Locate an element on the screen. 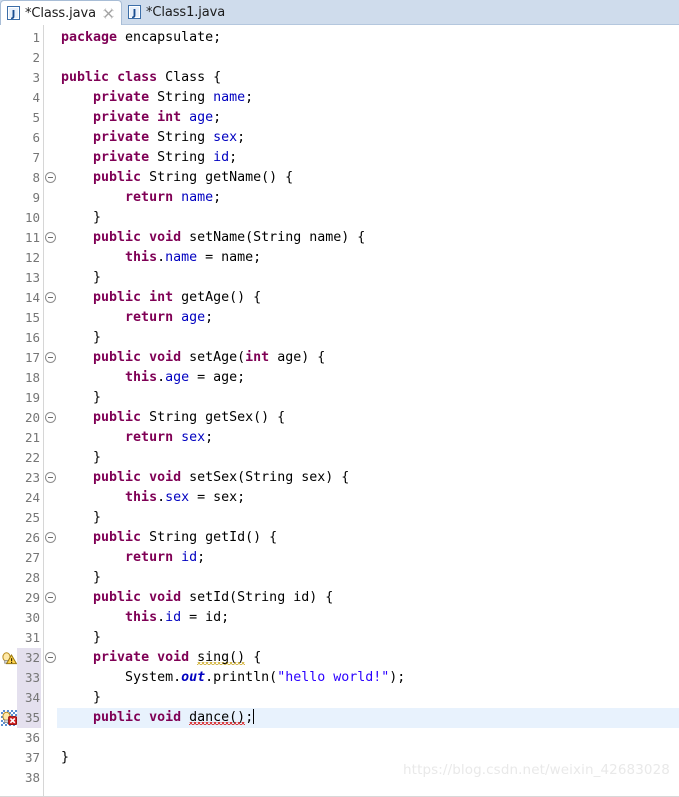  line-number: 36 is located at coordinates (32, 737).